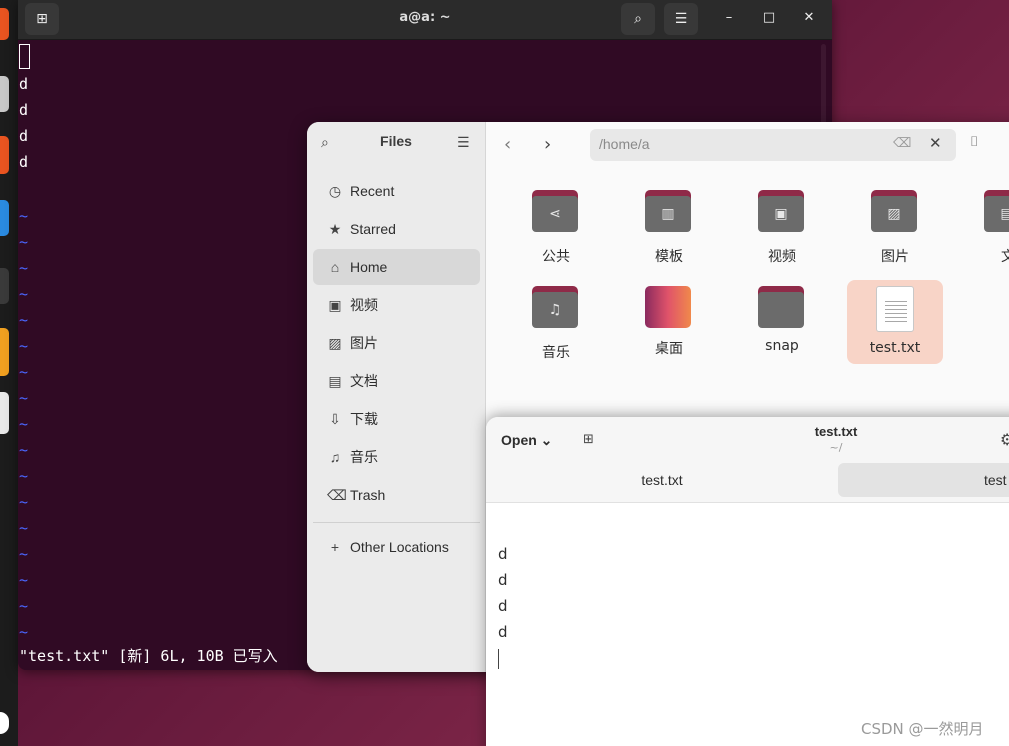  Describe the element at coordinates (669, 257) in the screenshot. I see `file-name: 模板` at that location.